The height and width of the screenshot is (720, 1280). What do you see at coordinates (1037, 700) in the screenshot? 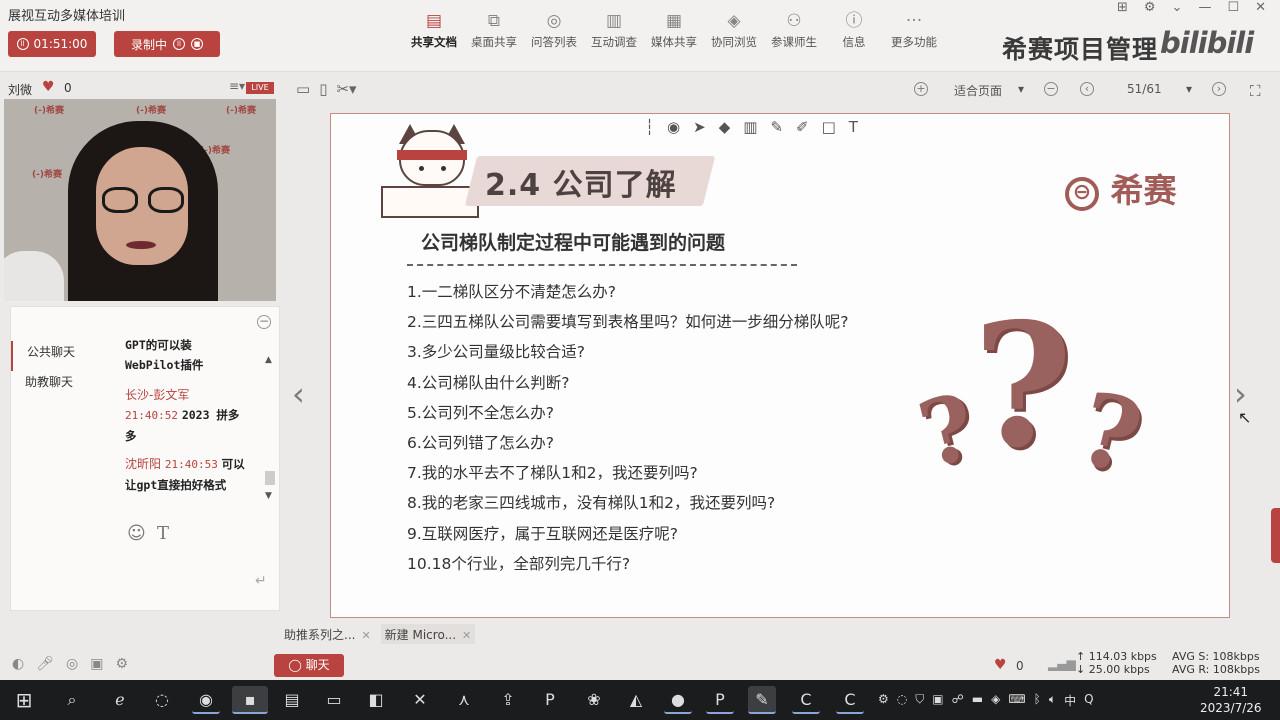
I see `bluetooth-icon: ᛒ` at bounding box center [1037, 700].